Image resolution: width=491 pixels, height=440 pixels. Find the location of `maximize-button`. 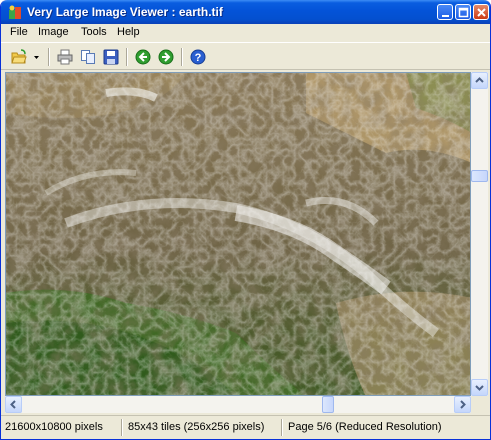

maximize-button is located at coordinates (463, 12).